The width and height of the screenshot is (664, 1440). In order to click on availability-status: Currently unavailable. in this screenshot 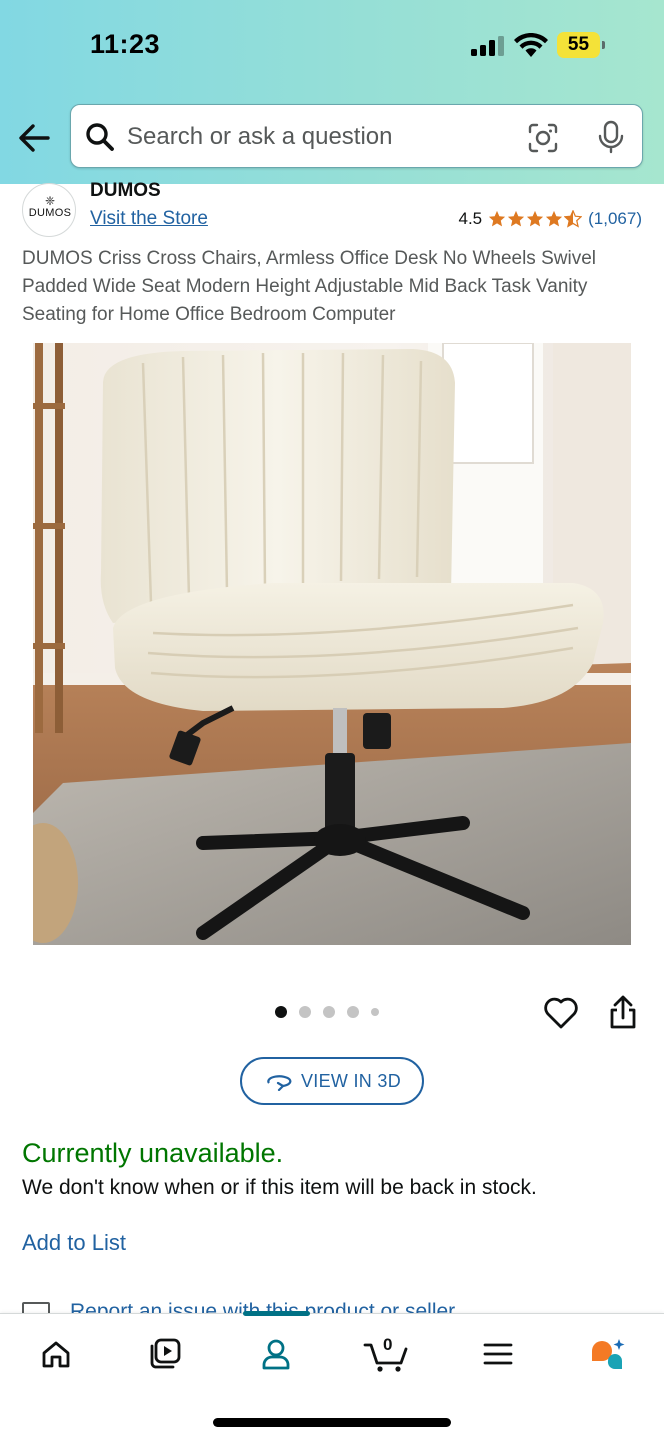, I will do `click(153, 1153)`.